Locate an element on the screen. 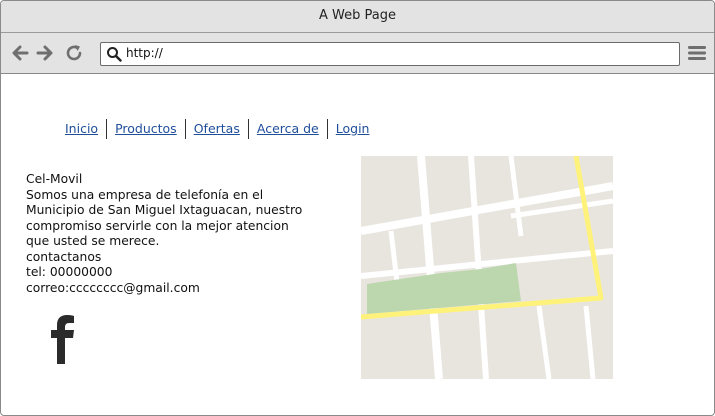  search-icon is located at coordinates (114, 54).